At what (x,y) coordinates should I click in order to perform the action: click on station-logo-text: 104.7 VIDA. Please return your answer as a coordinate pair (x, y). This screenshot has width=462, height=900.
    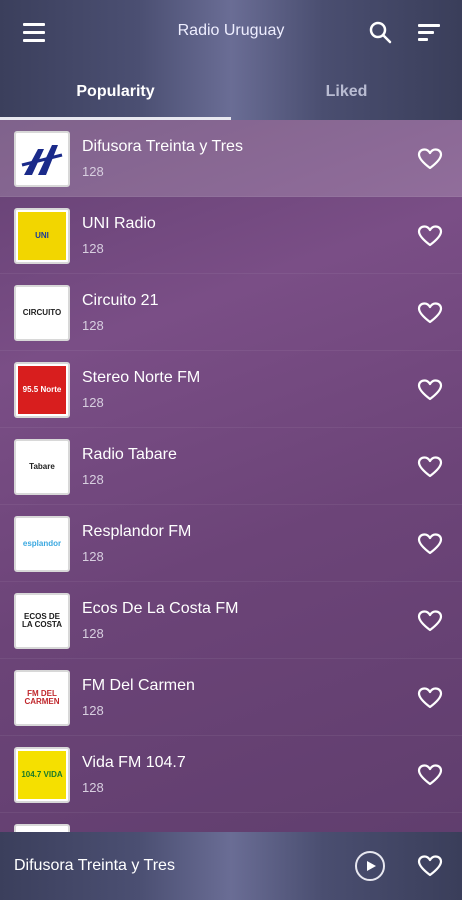
    Looking at the image, I should click on (42, 775).